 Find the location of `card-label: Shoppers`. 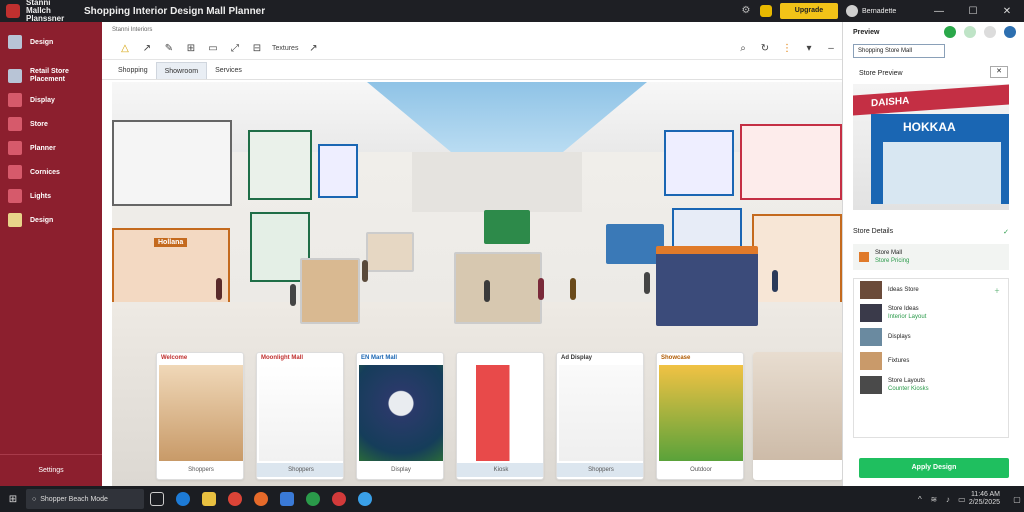

card-label: Shoppers is located at coordinates (300, 470).